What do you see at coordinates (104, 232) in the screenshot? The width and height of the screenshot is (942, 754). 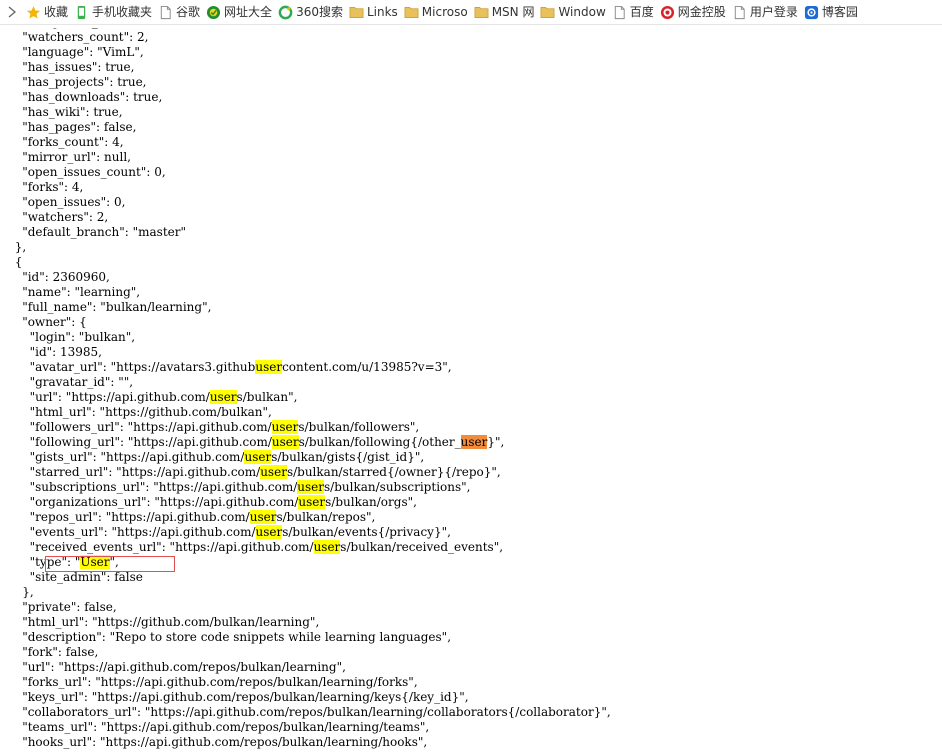 I see `json-line: "default_branch": "master"` at bounding box center [104, 232].